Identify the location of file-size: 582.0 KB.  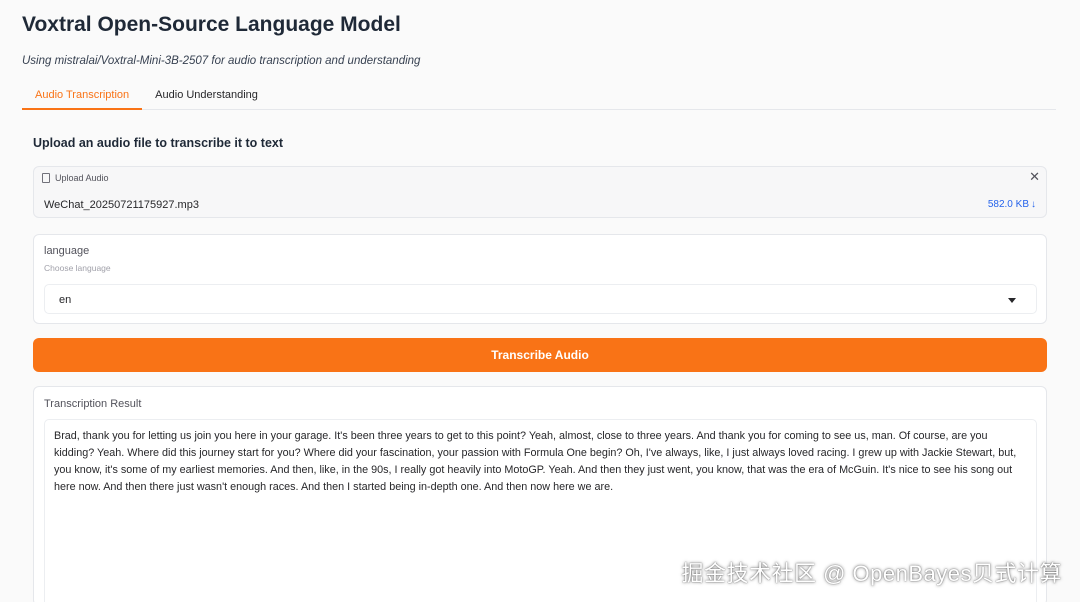
(1008, 204).